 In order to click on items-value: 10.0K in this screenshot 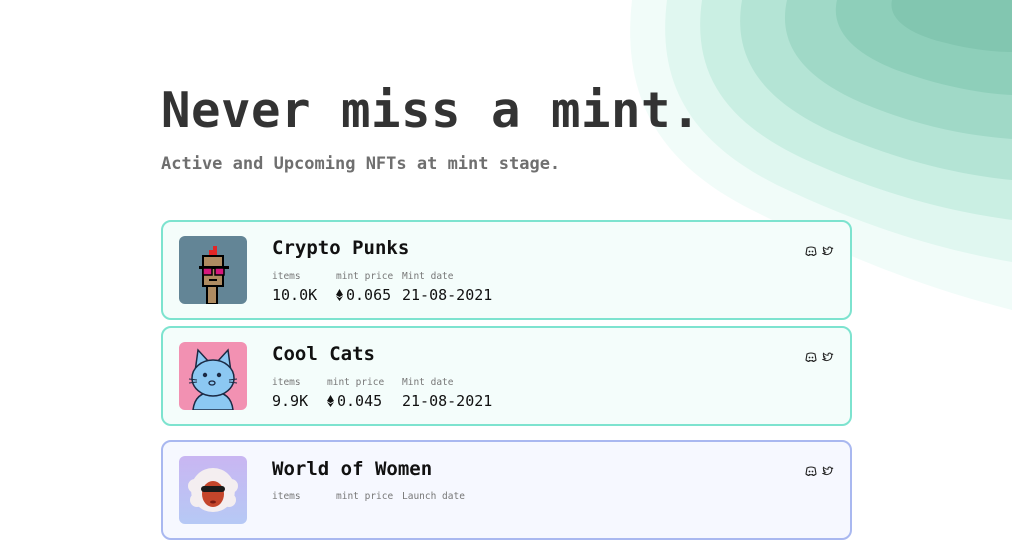, I will do `click(295, 295)`.